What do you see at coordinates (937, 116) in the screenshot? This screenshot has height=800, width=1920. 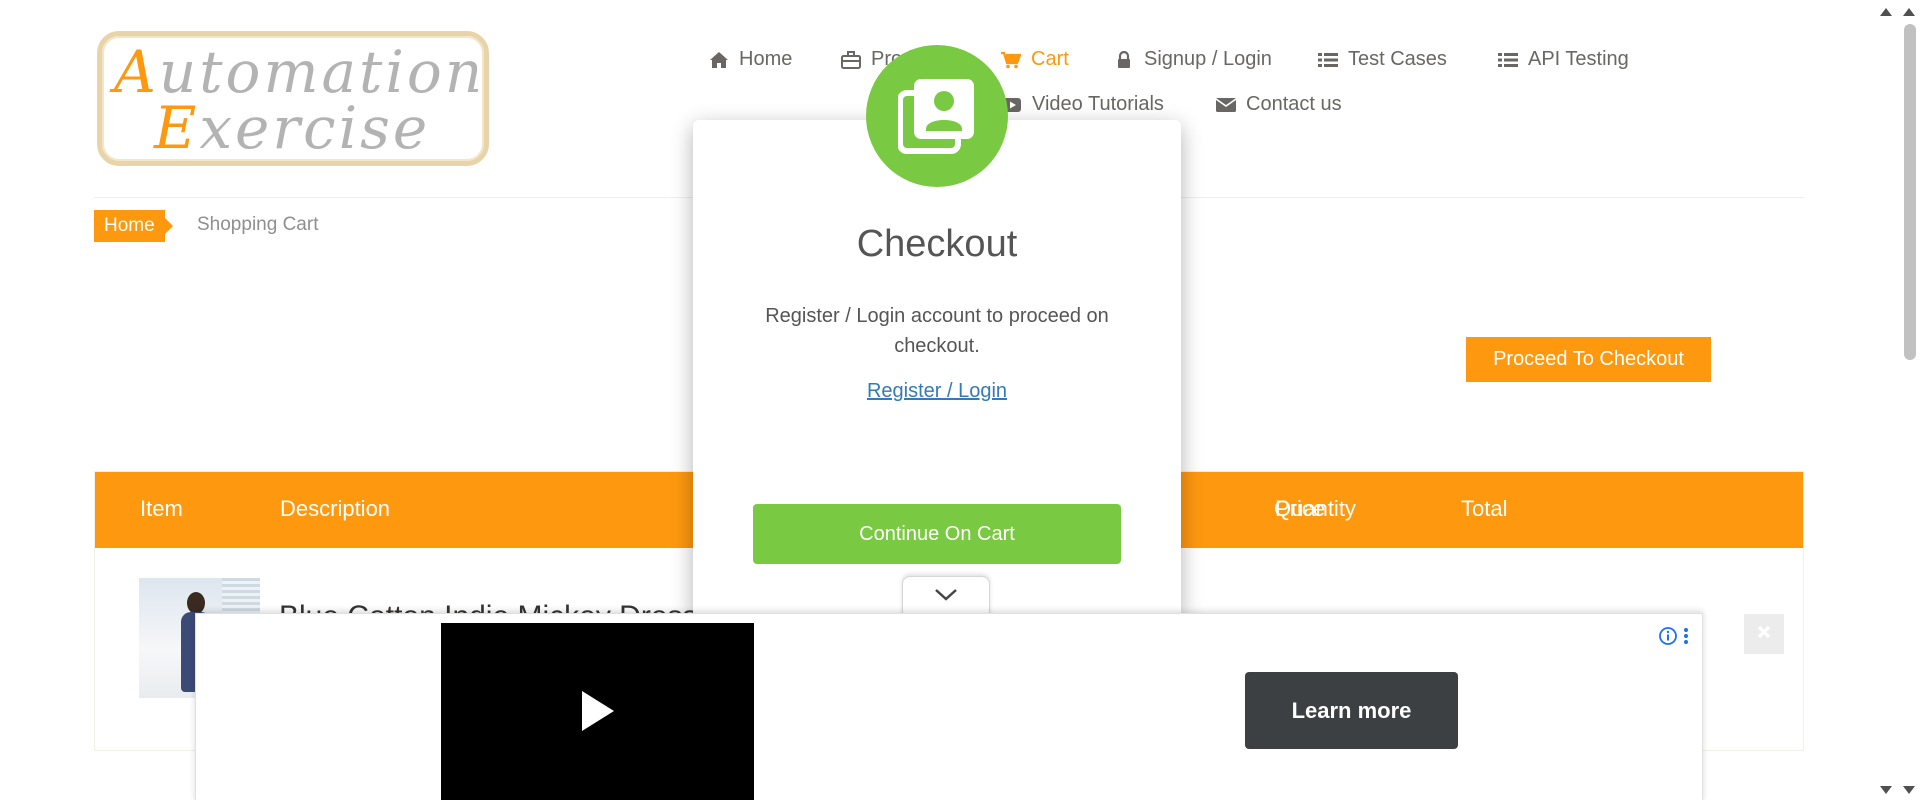 I see `address-book-icon` at bounding box center [937, 116].